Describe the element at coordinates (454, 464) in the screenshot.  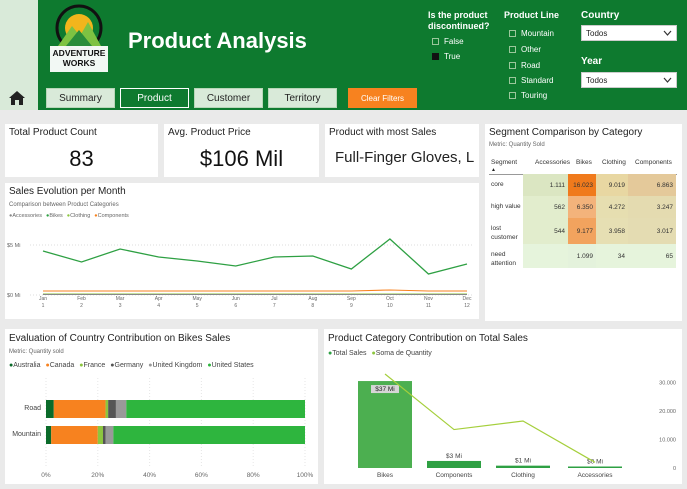
I see `bar-components` at that location.